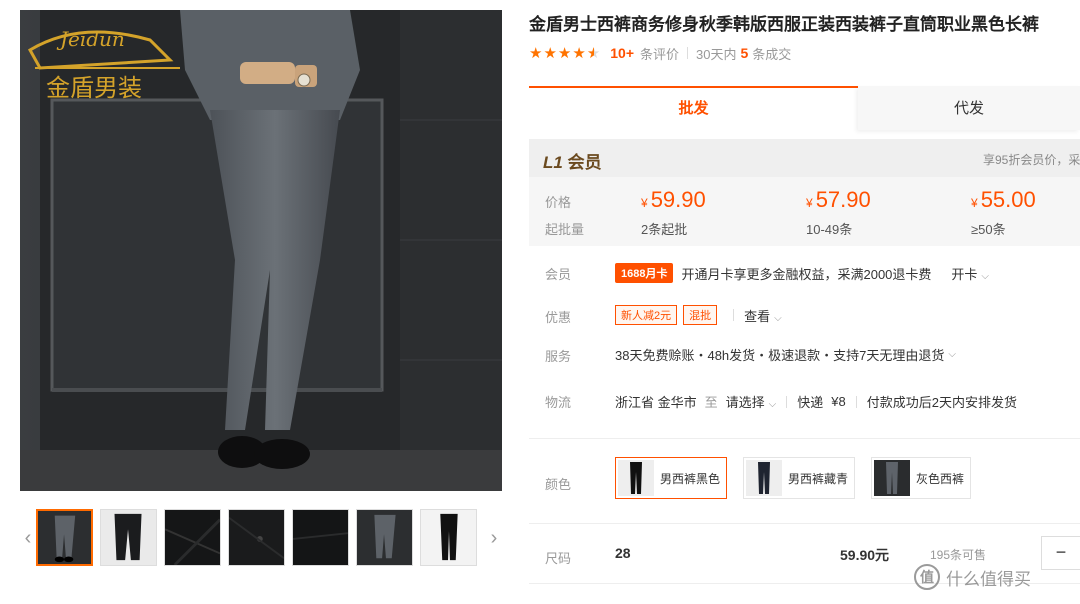 This screenshot has width=1080, height=604. Describe the element at coordinates (1031, 160) in the screenshot. I see `member-note: 享95折会员价，采` at that location.